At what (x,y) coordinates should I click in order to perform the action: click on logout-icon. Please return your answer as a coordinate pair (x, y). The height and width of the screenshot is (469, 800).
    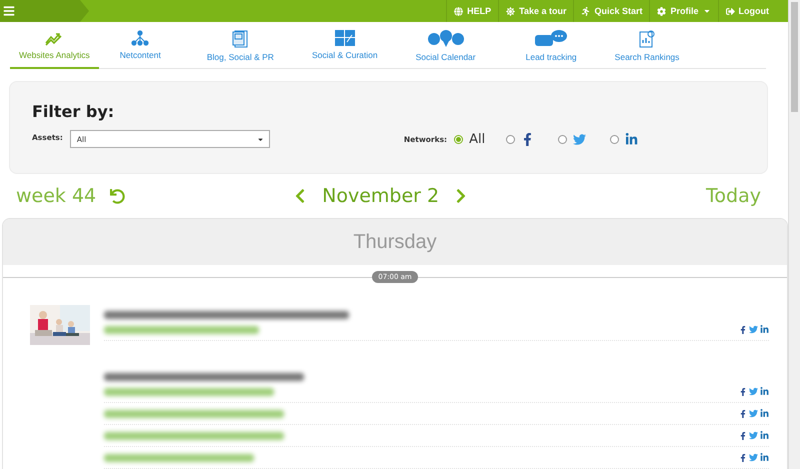
    Looking at the image, I should click on (730, 11).